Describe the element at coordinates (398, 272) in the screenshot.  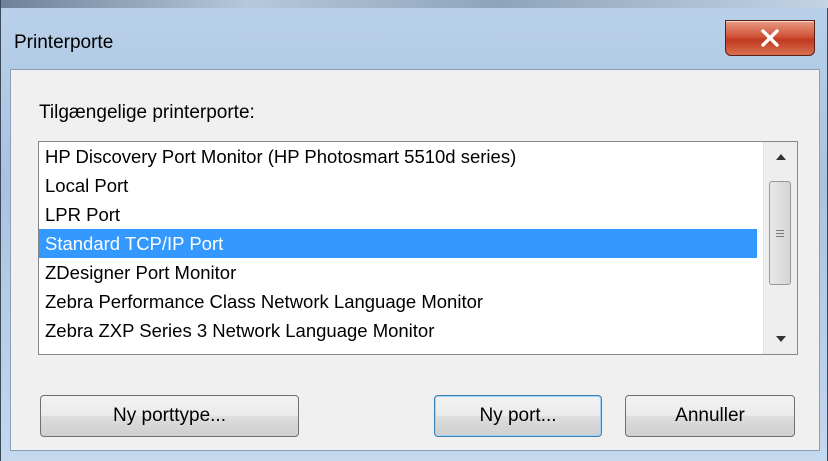
I see `list-item: ZDesigner Port Monitor` at that location.